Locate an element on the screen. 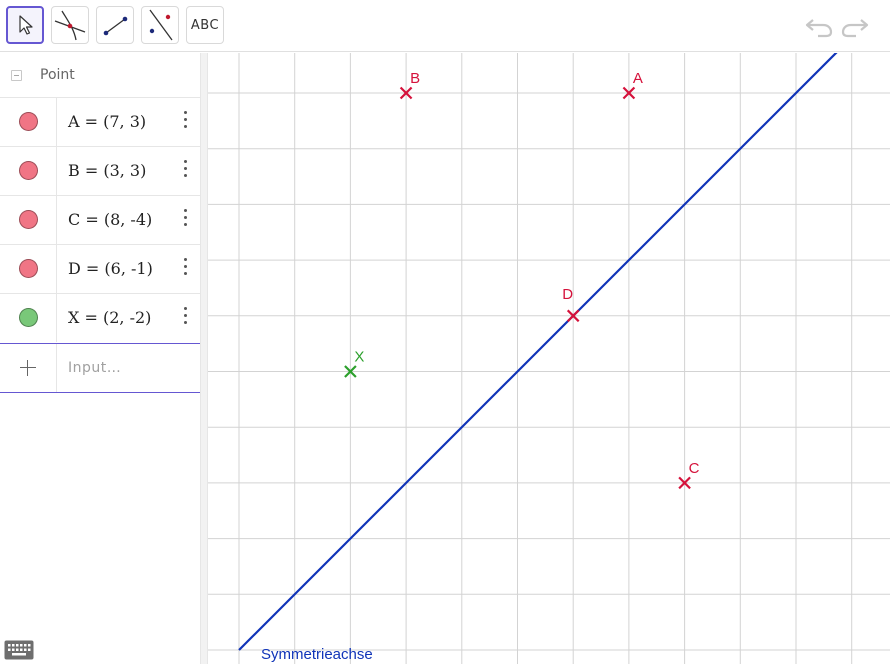 This screenshot has width=890, height=664. move-tool-button is located at coordinates (25, 25).